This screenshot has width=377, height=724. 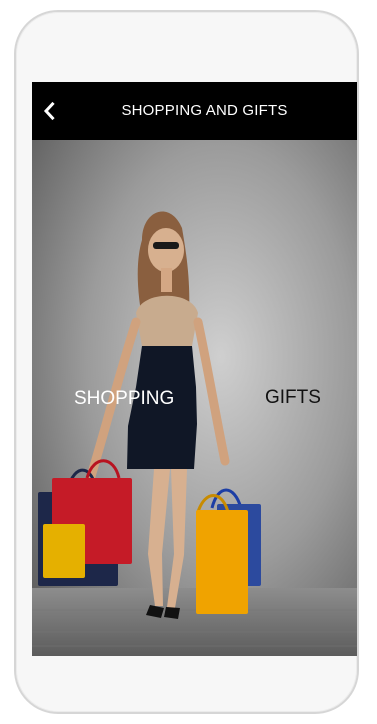 I want to click on back-button, so click(x=50, y=111).